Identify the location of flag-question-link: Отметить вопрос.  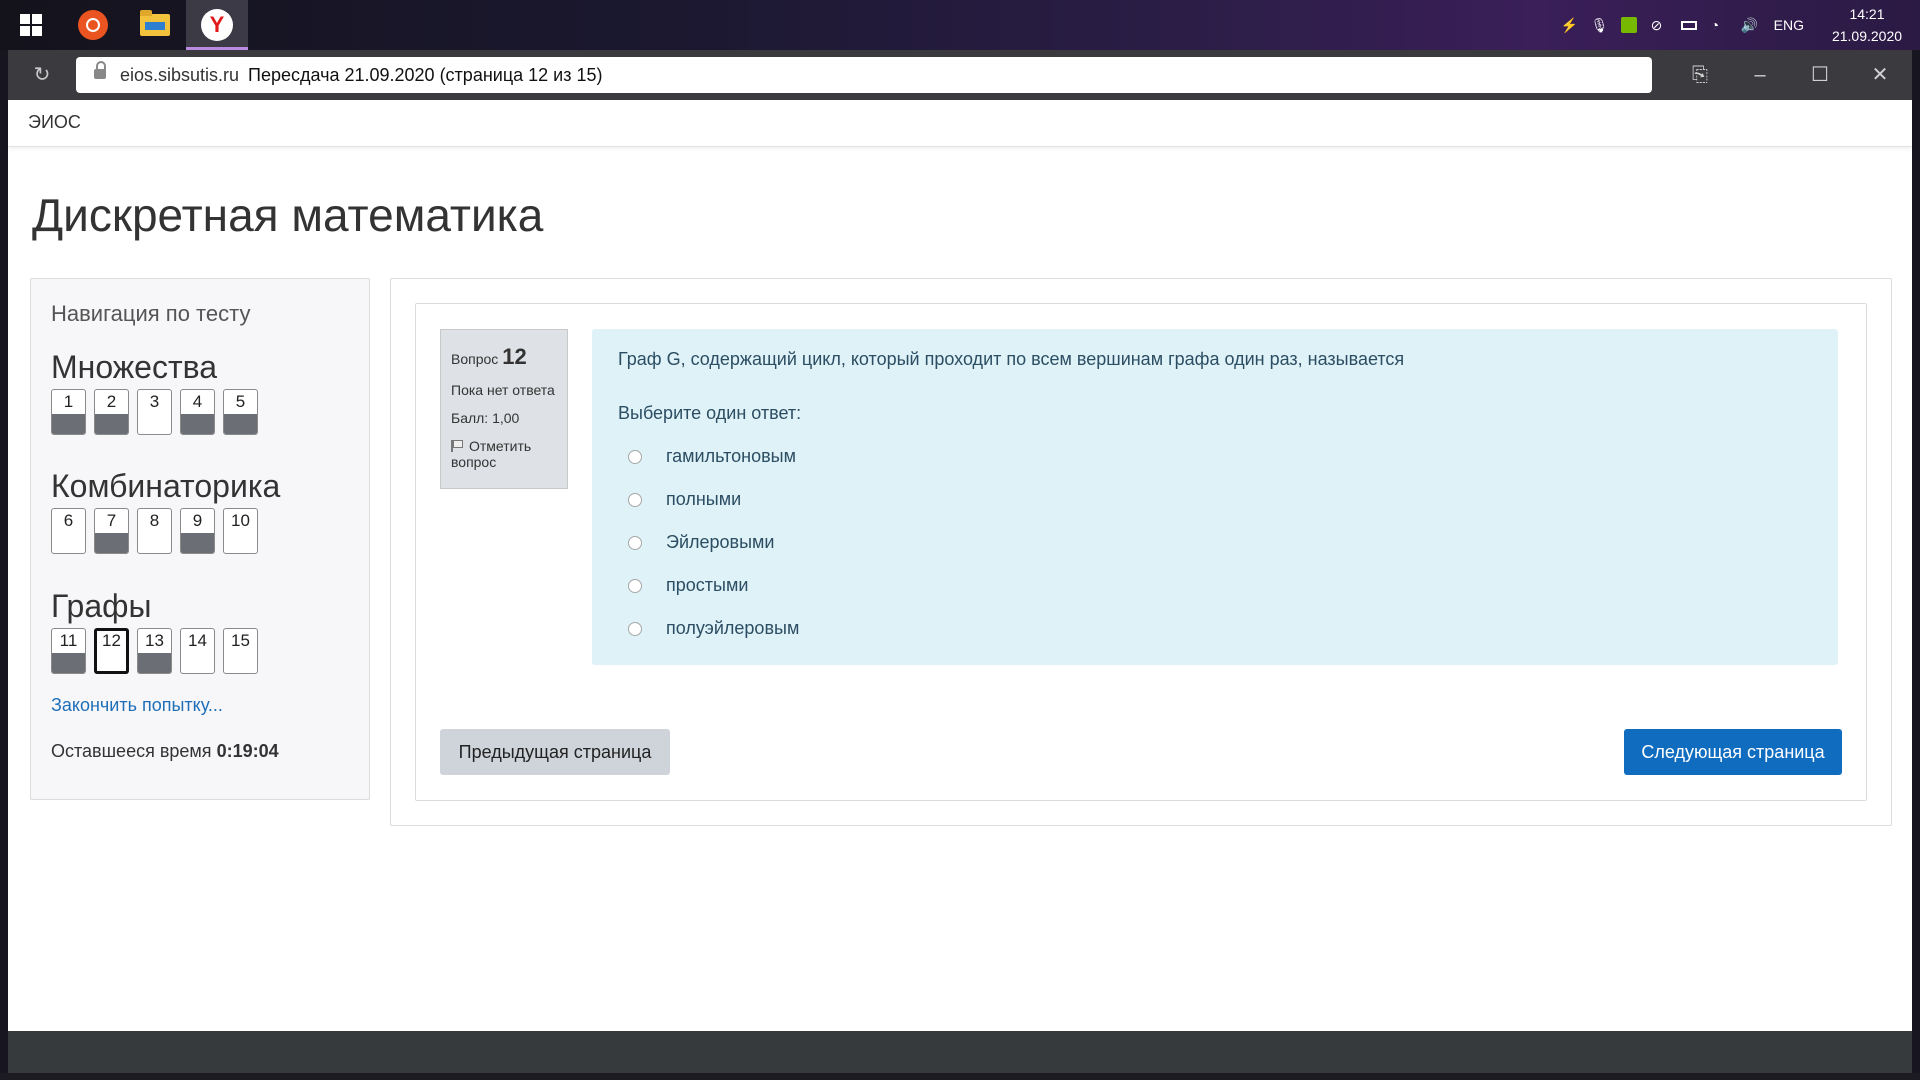
(504, 454).